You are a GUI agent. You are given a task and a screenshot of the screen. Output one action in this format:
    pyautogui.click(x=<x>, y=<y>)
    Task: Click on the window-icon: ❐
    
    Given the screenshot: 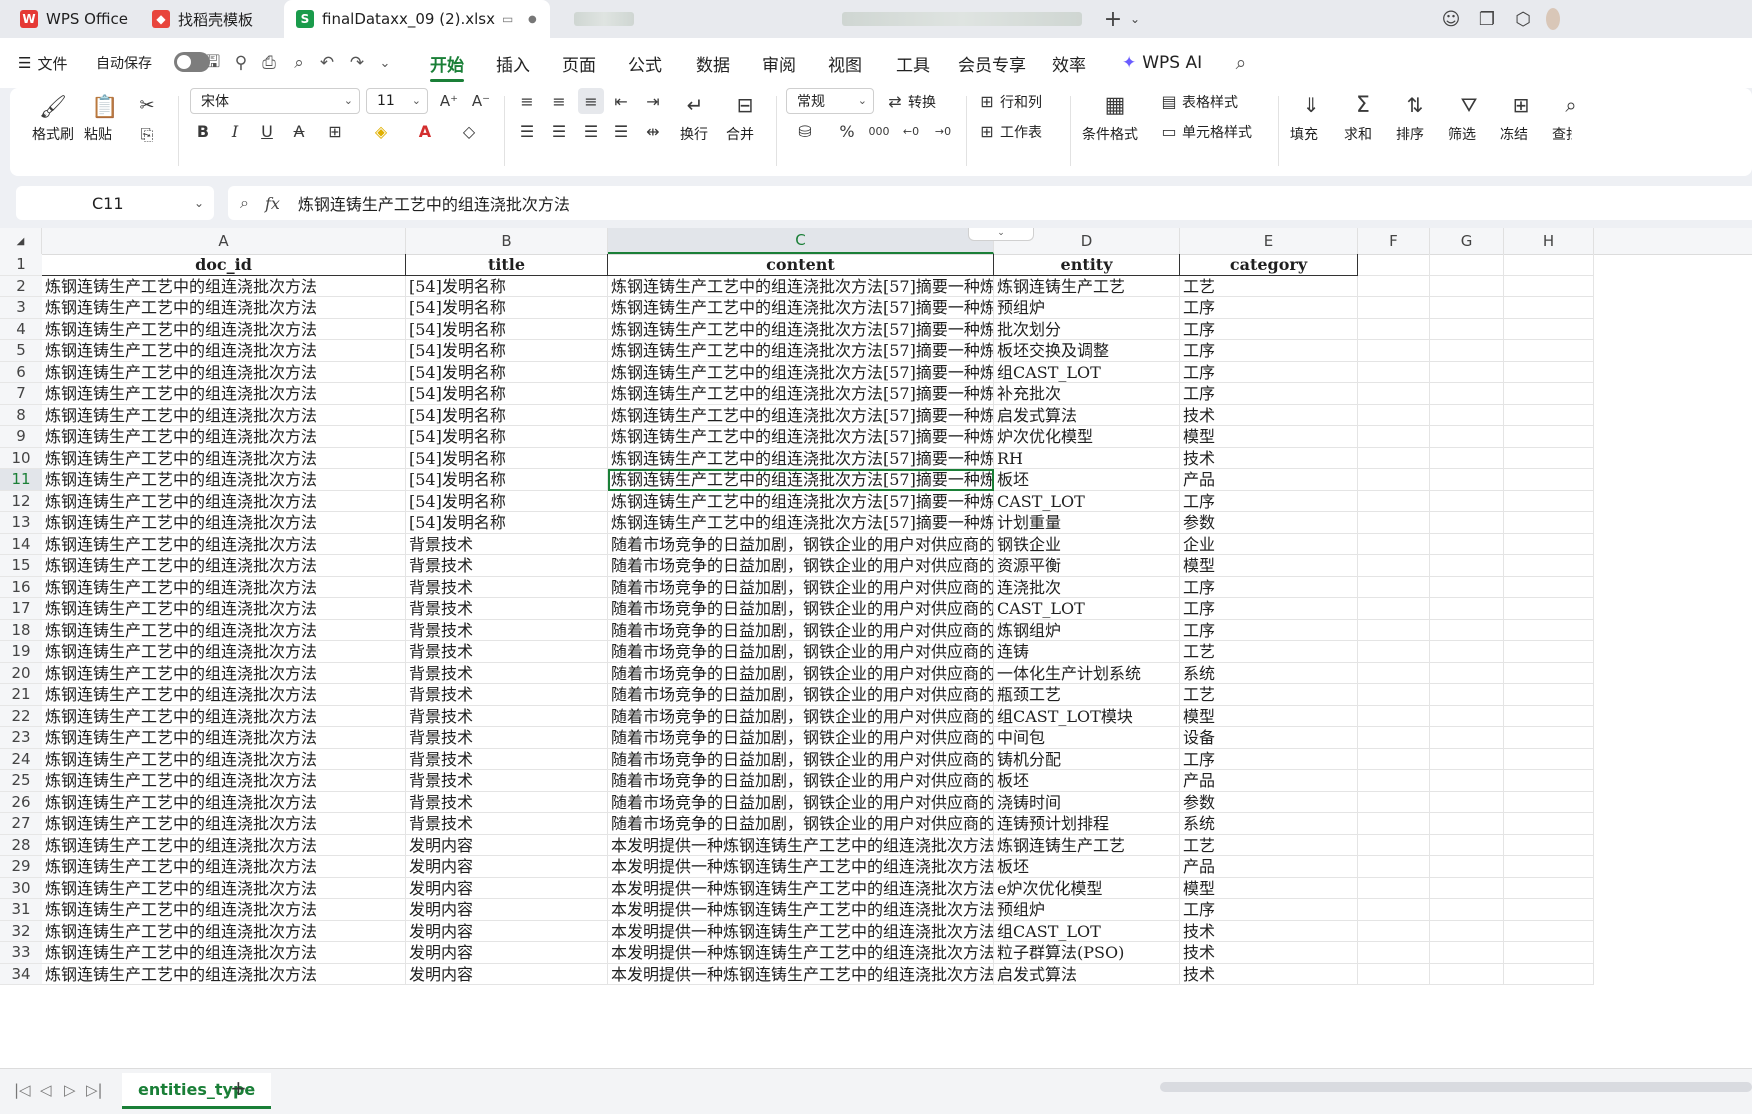 What is the action you would take?
    pyautogui.click(x=1487, y=19)
    